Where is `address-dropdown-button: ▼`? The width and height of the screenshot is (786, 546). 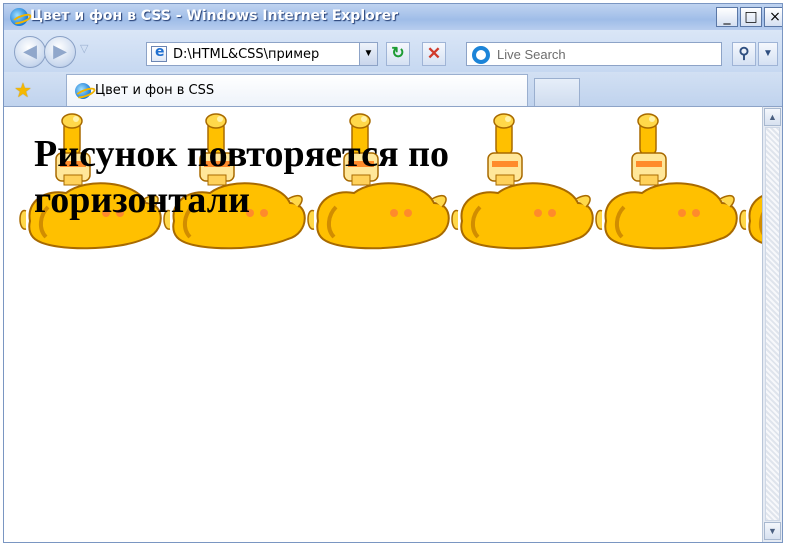
address-dropdown-button: ▼ is located at coordinates (368, 54).